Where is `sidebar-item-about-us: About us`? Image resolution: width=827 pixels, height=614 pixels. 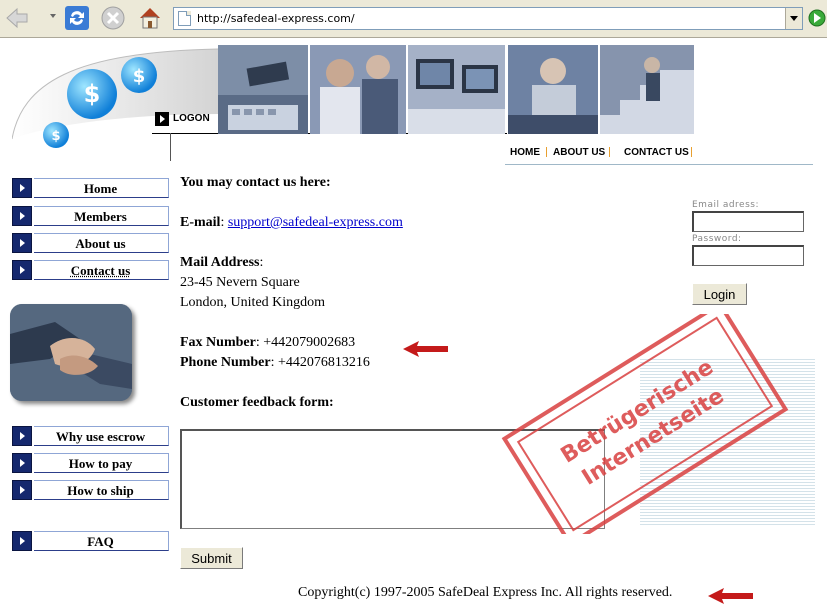
sidebar-item-about-us: About us is located at coordinates (90, 243).